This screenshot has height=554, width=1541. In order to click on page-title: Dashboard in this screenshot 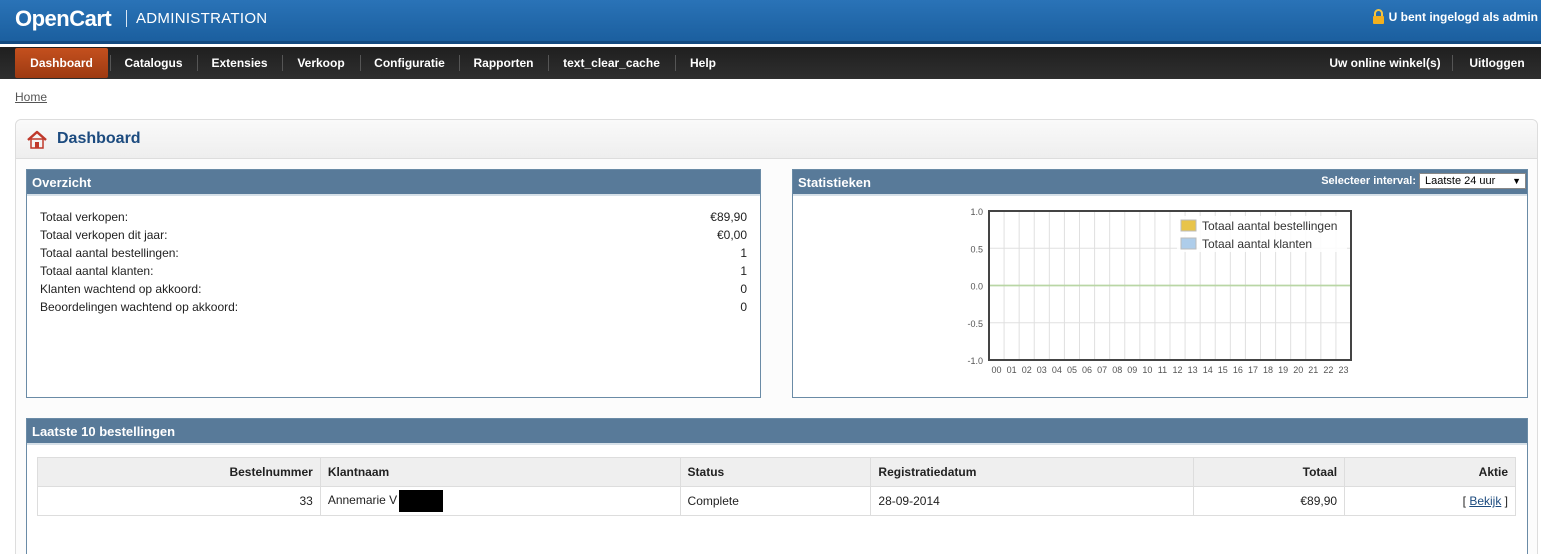, I will do `click(99, 138)`.